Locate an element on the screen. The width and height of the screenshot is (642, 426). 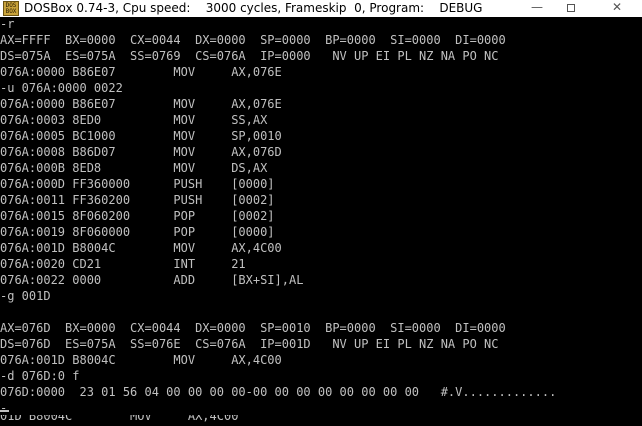
terminal-line: 076A:0003 8ED0 MOV SS,AX is located at coordinates (134, 120).